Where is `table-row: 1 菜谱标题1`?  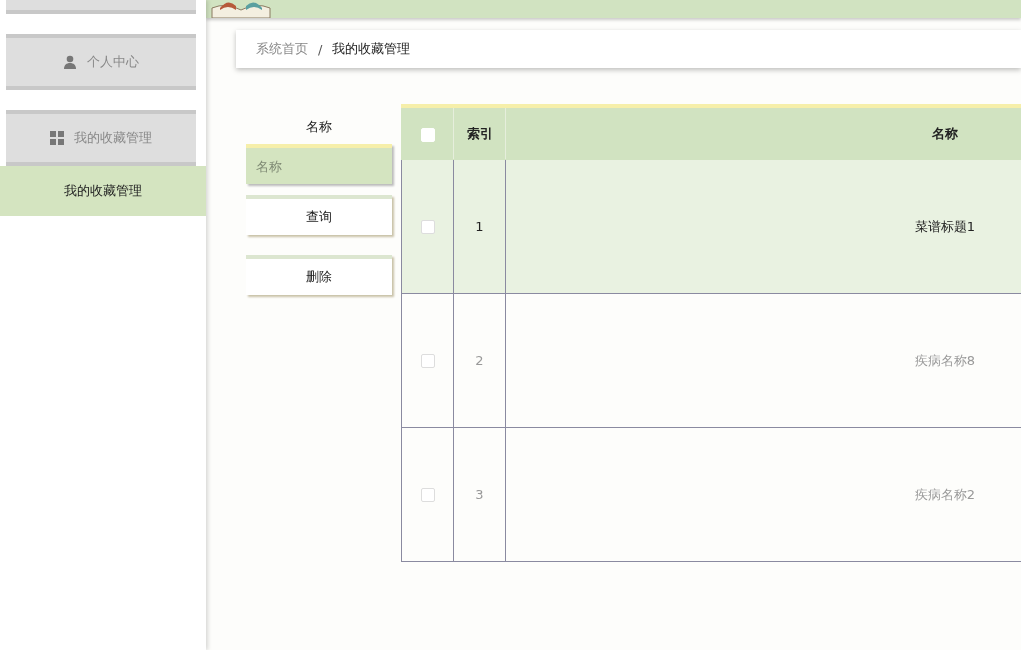
table-row: 1 菜谱标题1 is located at coordinates (711, 226).